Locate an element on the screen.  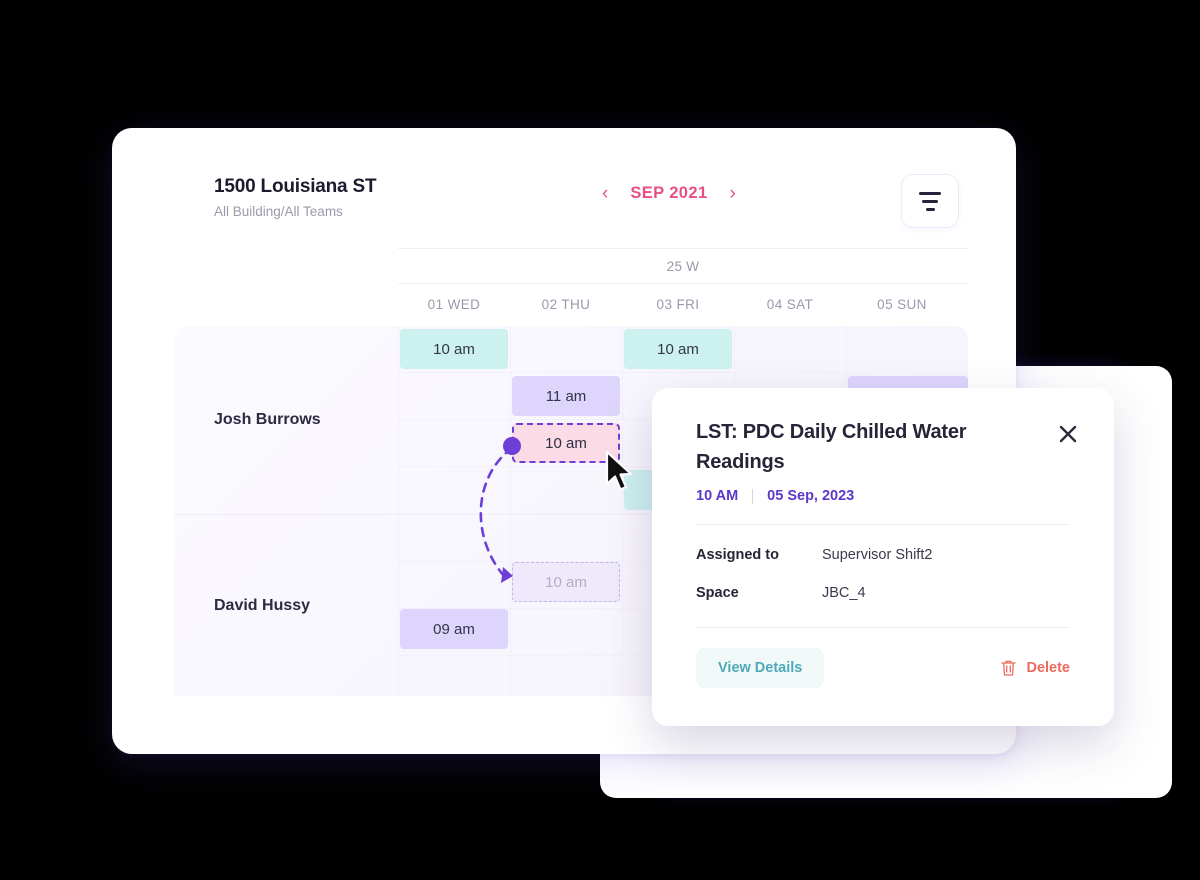
month-navigator: ‹ SEP 2021 › is located at coordinates (669, 193).